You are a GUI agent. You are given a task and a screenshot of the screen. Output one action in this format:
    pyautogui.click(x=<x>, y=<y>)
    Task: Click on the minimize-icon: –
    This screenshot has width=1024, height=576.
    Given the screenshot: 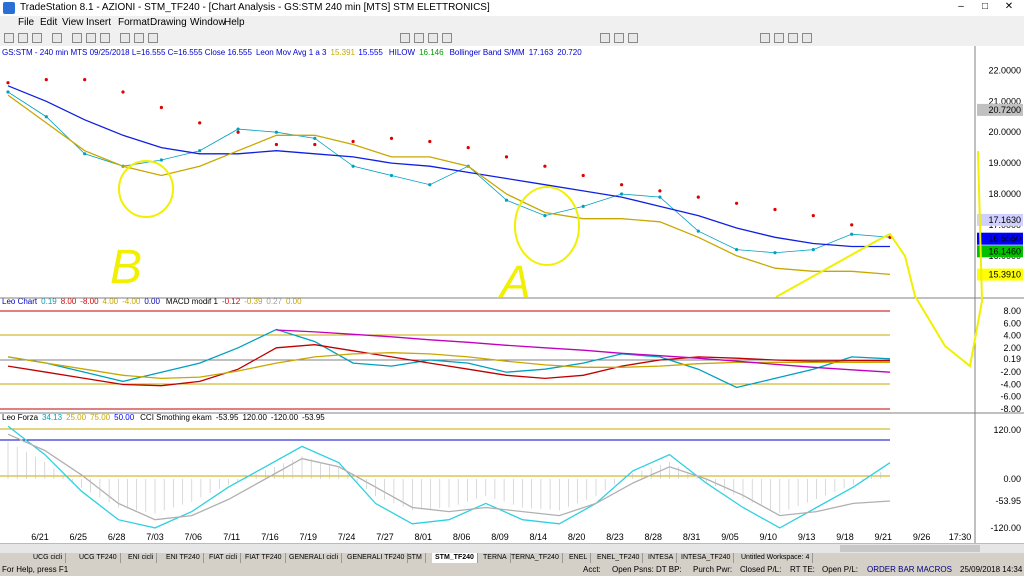 What is the action you would take?
    pyautogui.click(x=961, y=7)
    